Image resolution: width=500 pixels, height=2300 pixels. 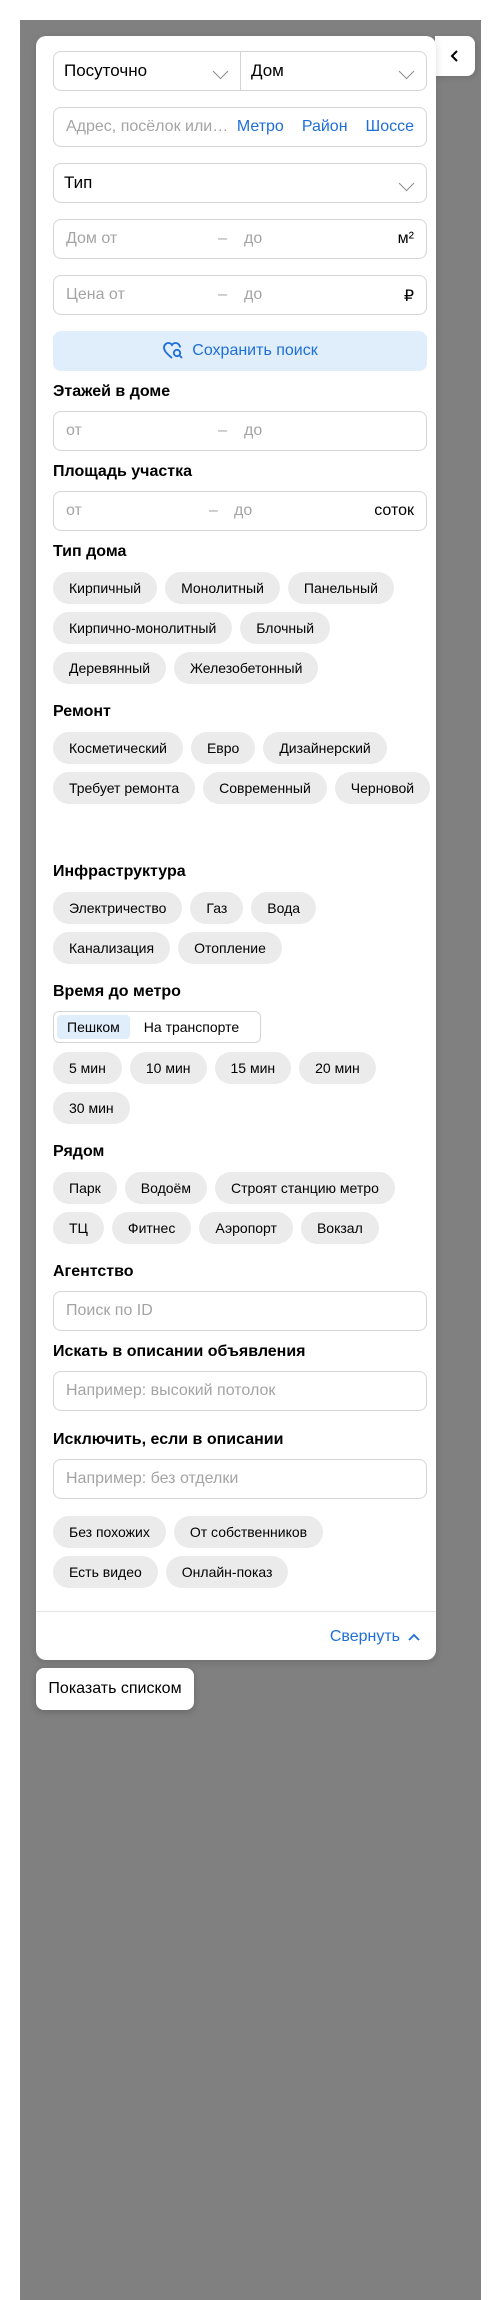 I want to click on address-field: Адрес, посёлок или… Метро Район Шоссе, so click(x=240, y=127).